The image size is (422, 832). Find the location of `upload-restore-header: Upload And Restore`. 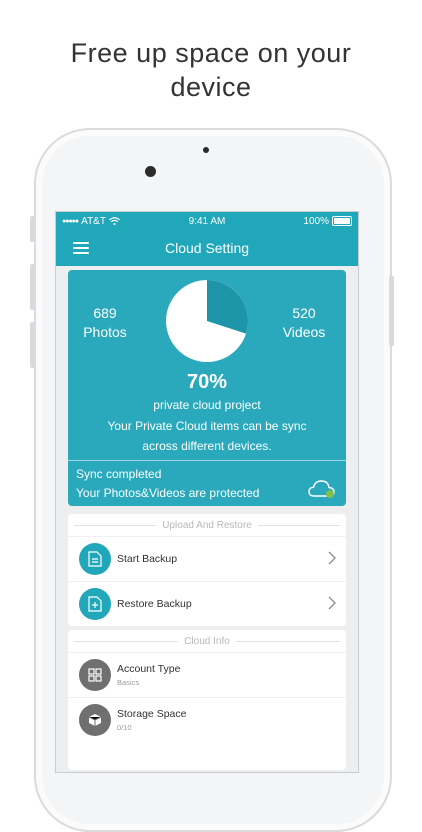

upload-restore-header: Upload And Restore is located at coordinates (207, 525).